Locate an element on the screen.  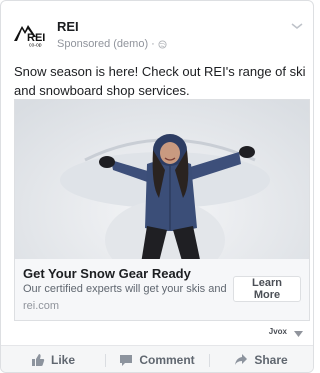
sponsored-label: Sponsored (demo) is located at coordinates (102, 44).